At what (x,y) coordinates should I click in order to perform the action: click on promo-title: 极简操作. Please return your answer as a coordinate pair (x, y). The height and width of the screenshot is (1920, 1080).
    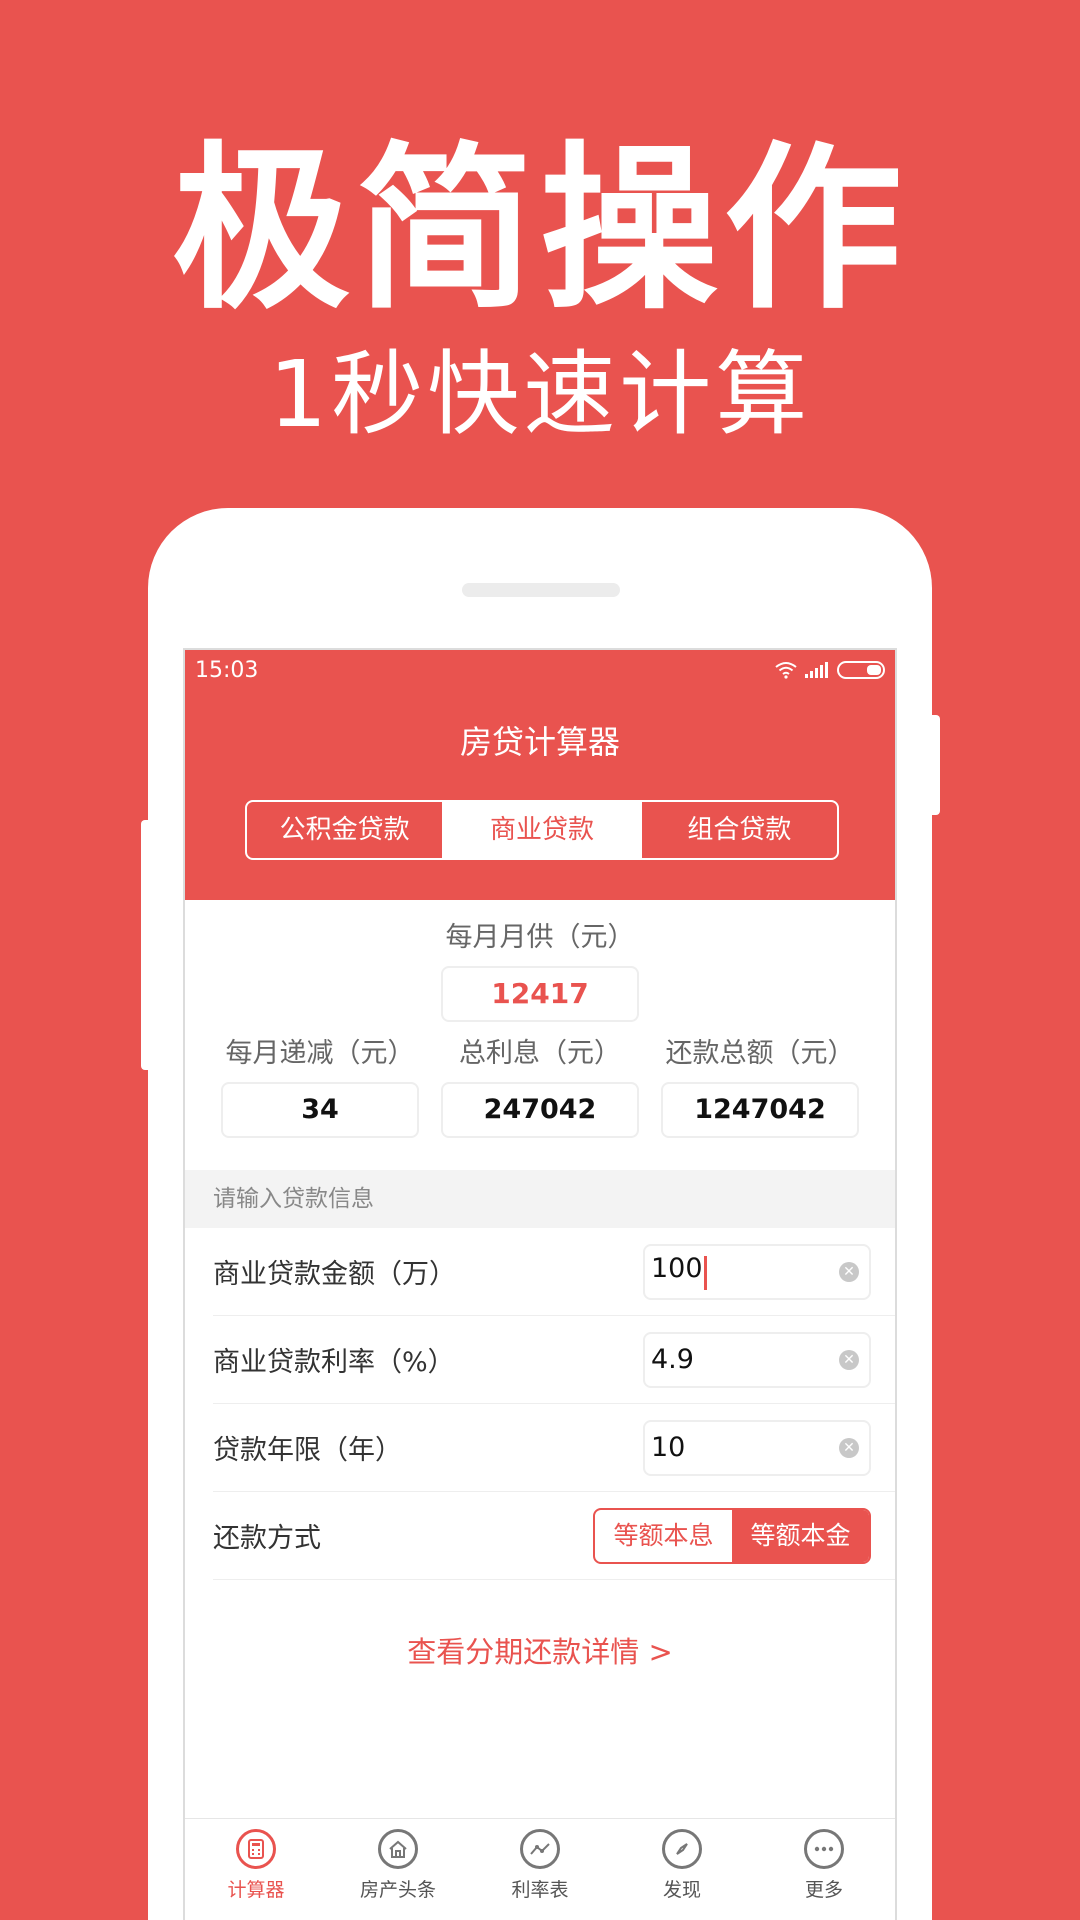
    Looking at the image, I should click on (540, 229).